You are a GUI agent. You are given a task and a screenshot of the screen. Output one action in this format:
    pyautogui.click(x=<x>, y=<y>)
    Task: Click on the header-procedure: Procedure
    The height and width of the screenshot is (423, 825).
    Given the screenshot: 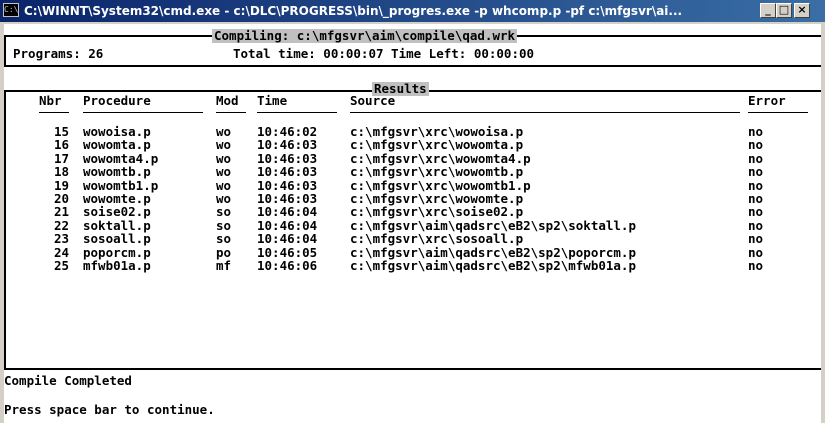 What is the action you would take?
    pyautogui.click(x=117, y=100)
    